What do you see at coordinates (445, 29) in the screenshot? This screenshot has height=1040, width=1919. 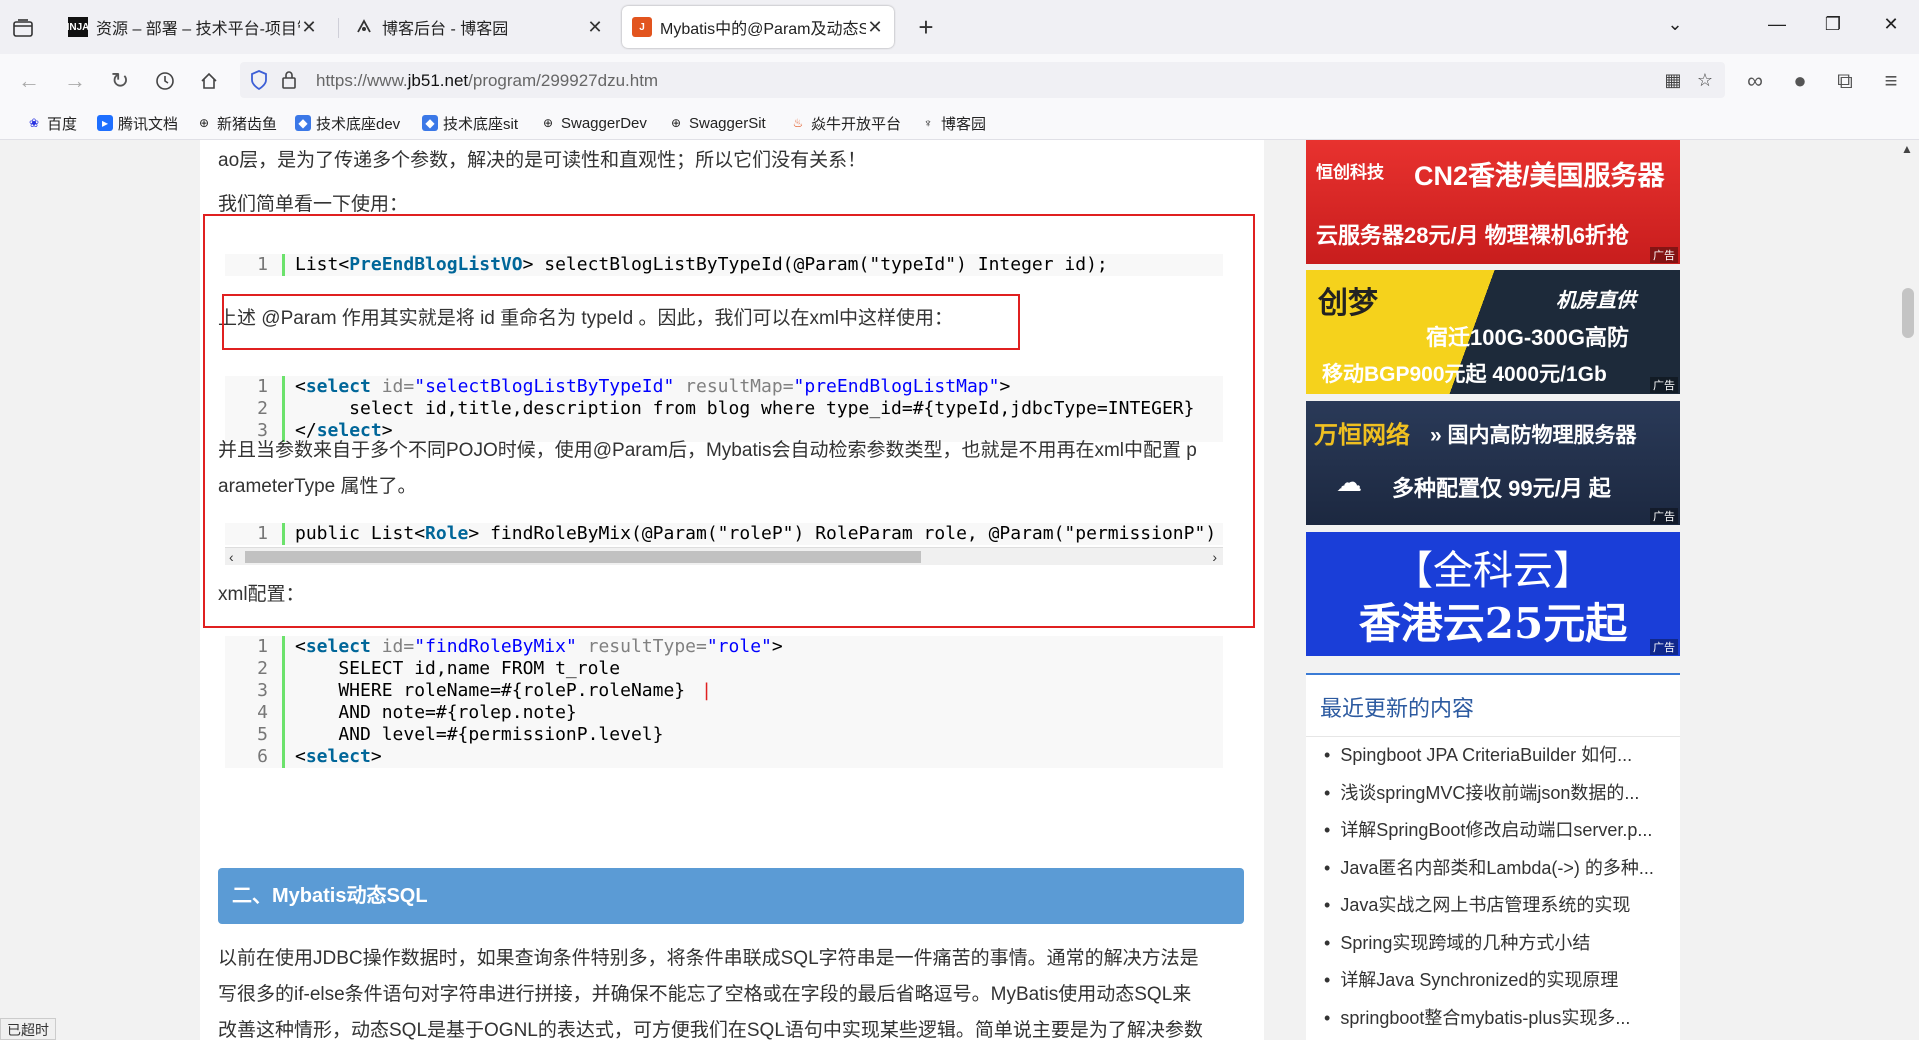 I see `tab-title: 博客后台 - 博客园` at bounding box center [445, 29].